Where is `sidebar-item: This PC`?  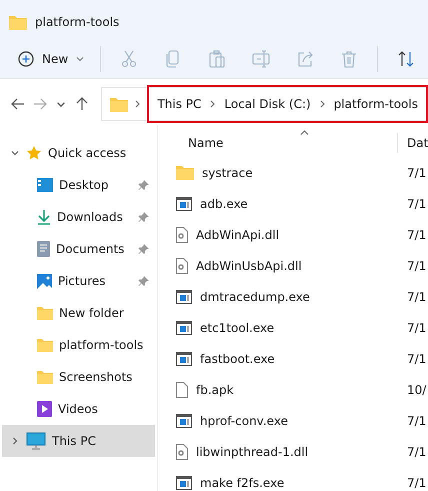
sidebar-item: This PC is located at coordinates (74, 441).